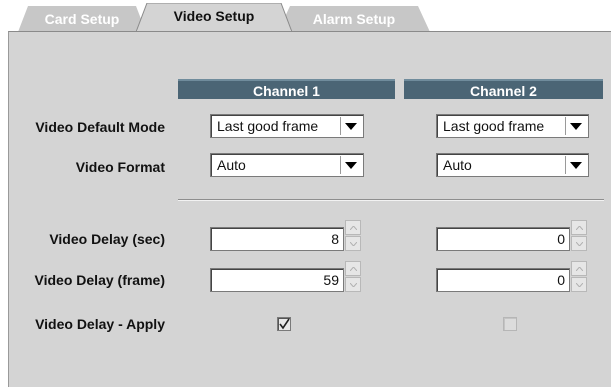  What do you see at coordinates (512, 165) in the screenshot?
I see `channel2-video-format-select: Auto` at bounding box center [512, 165].